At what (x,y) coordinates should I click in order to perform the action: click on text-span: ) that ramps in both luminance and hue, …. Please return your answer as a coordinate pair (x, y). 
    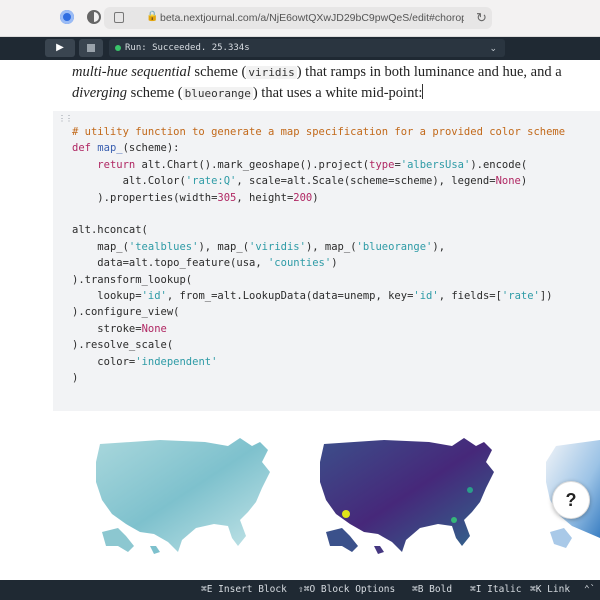
    Looking at the image, I should click on (429, 72).